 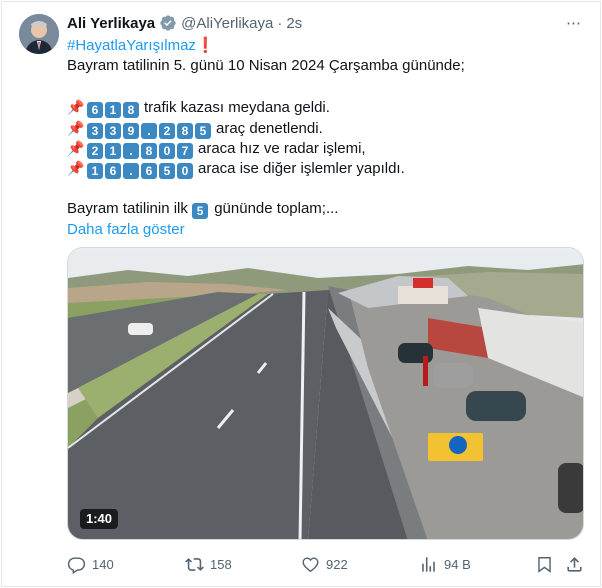 I want to click on views-button: 94 B, so click(x=445, y=564).